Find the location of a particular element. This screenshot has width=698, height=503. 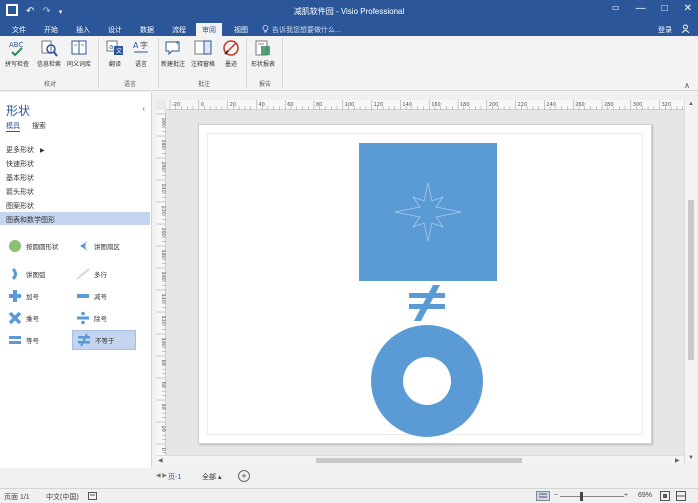

master-divide: 除号 is located at coordinates (104, 318).